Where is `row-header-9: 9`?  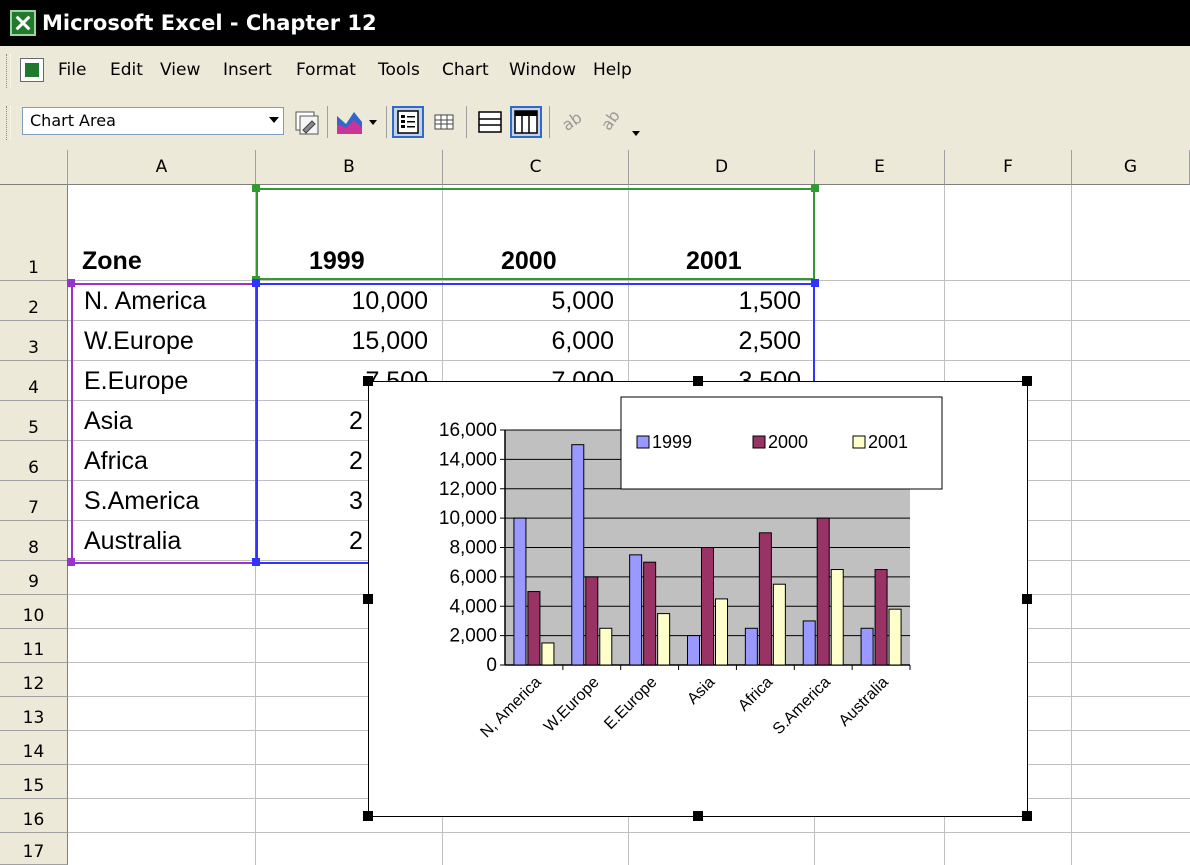
row-header-9: 9 is located at coordinates (34, 578).